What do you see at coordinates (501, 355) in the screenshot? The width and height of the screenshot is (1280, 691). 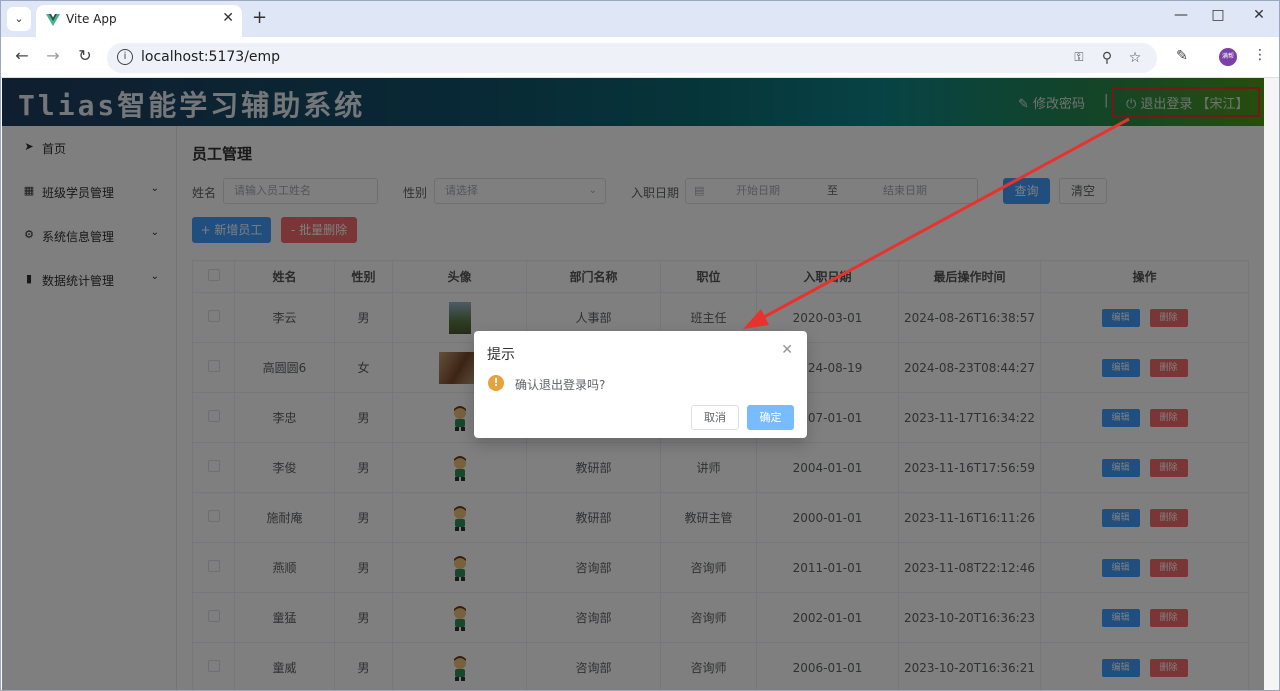 I see `dialog-title: 提示` at bounding box center [501, 355].